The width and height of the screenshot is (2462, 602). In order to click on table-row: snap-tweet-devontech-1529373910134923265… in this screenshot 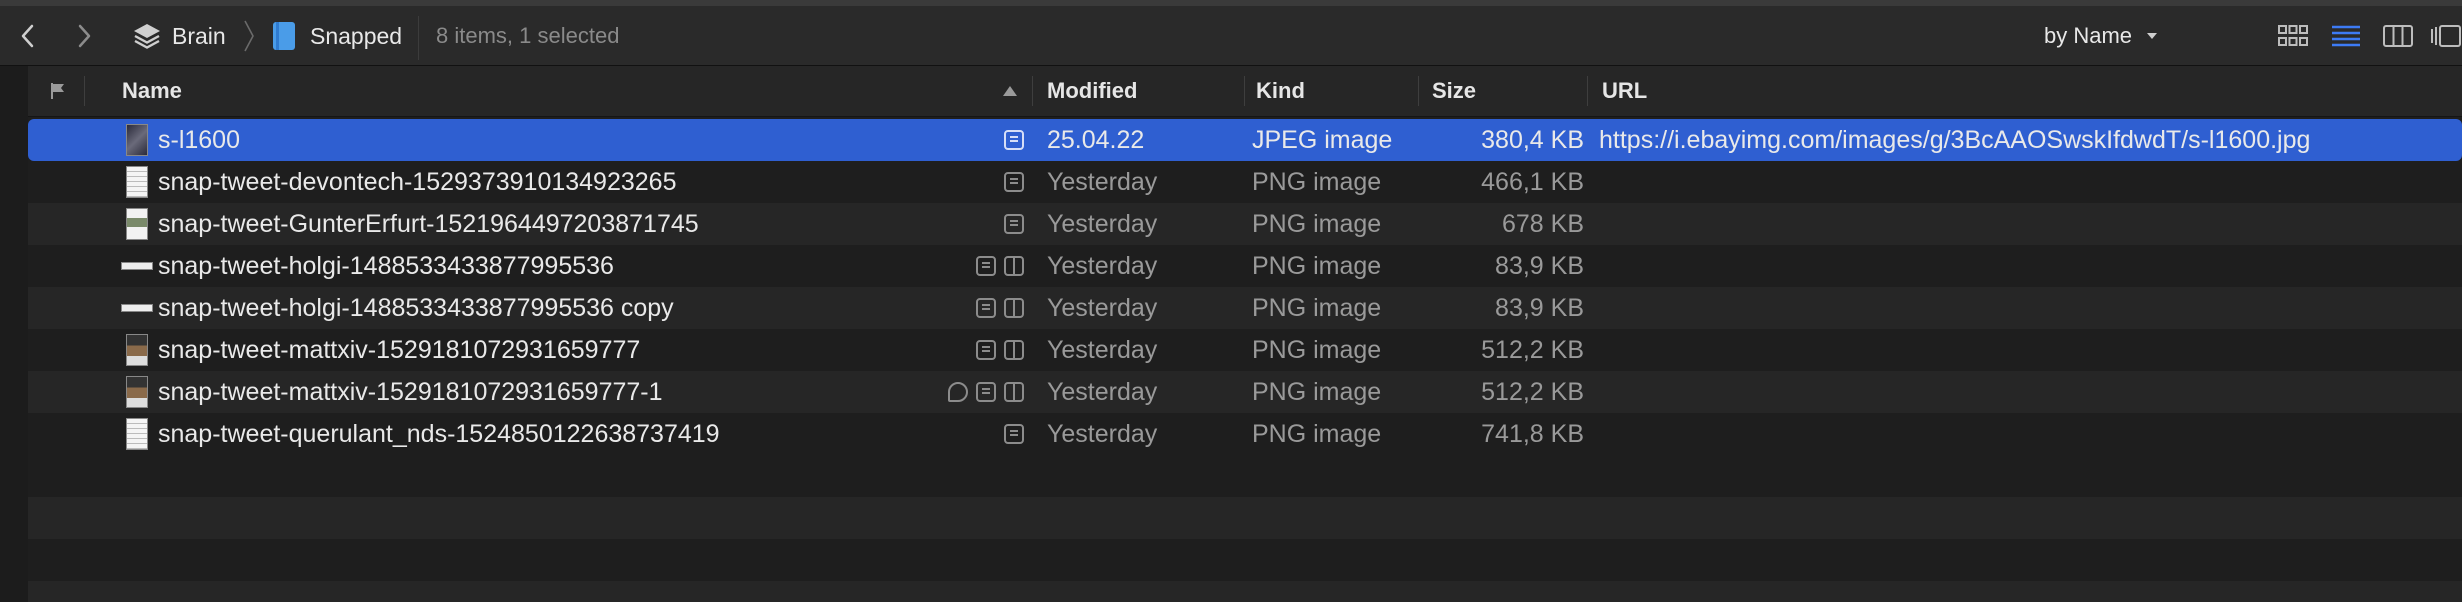, I will do `click(1245, 182)`.